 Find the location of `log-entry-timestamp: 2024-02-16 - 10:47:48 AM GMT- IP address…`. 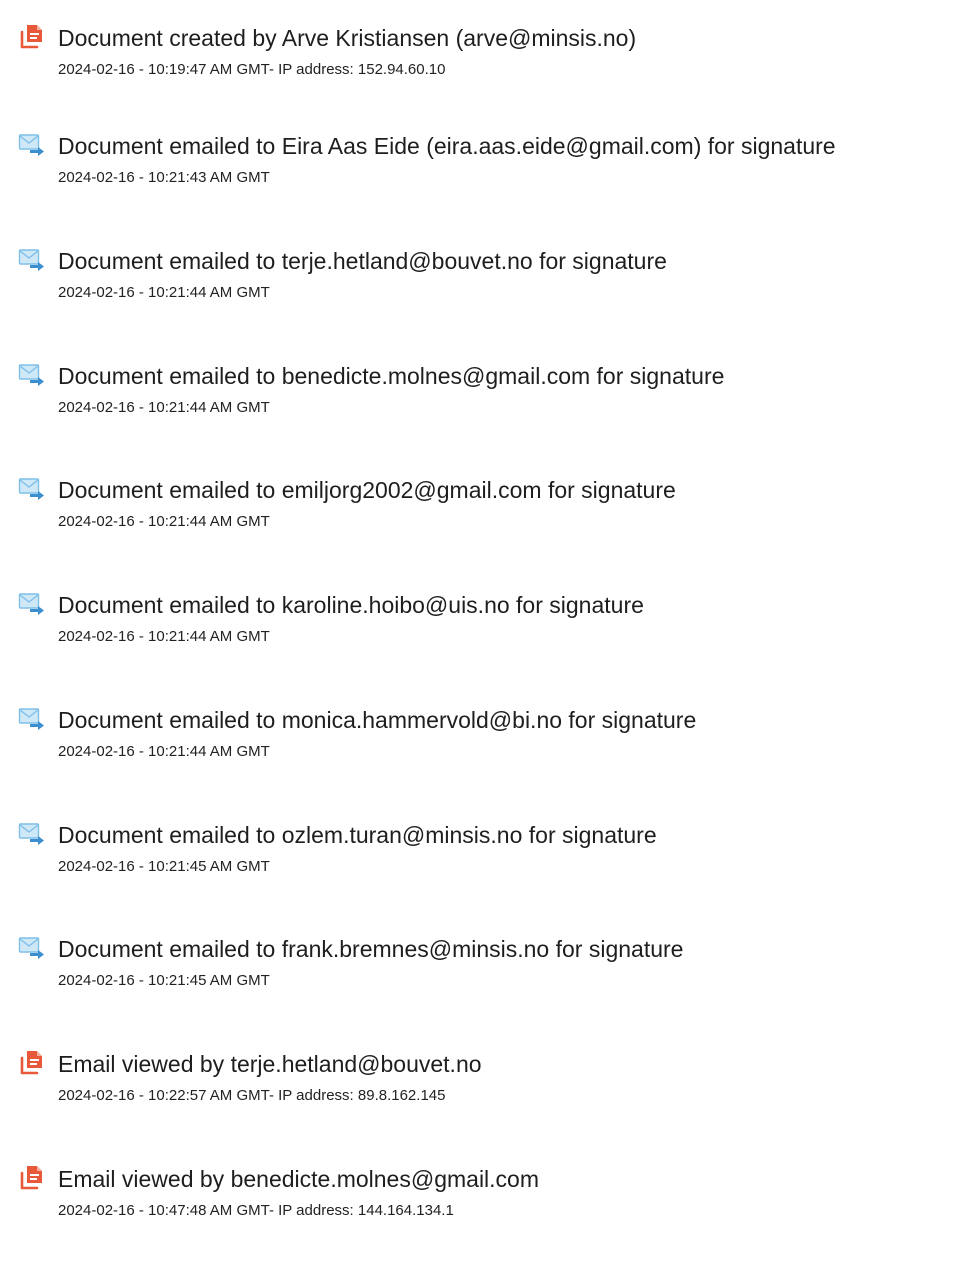

log-entry-timestamp: 2024-02-16 - 10:47:48 AM GMT- IP address… is located at coordinates (256, 1210).